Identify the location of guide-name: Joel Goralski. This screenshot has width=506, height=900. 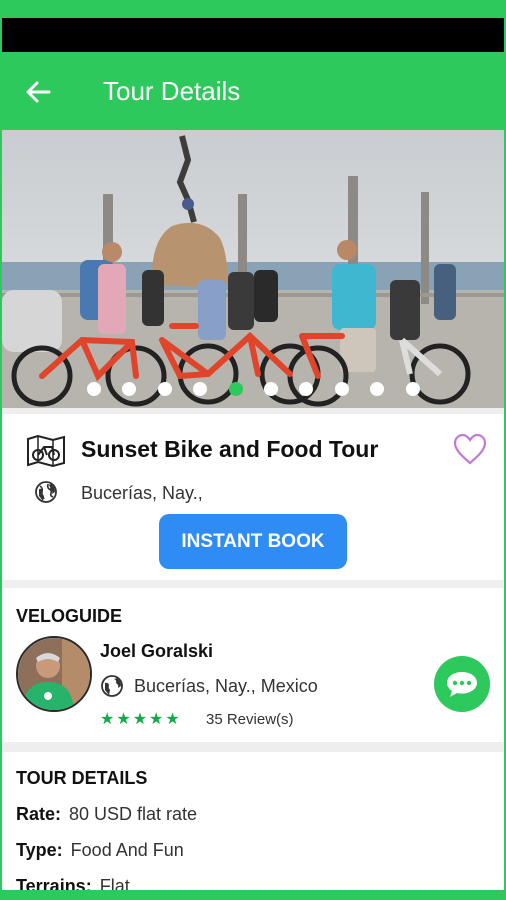
(157, 651).